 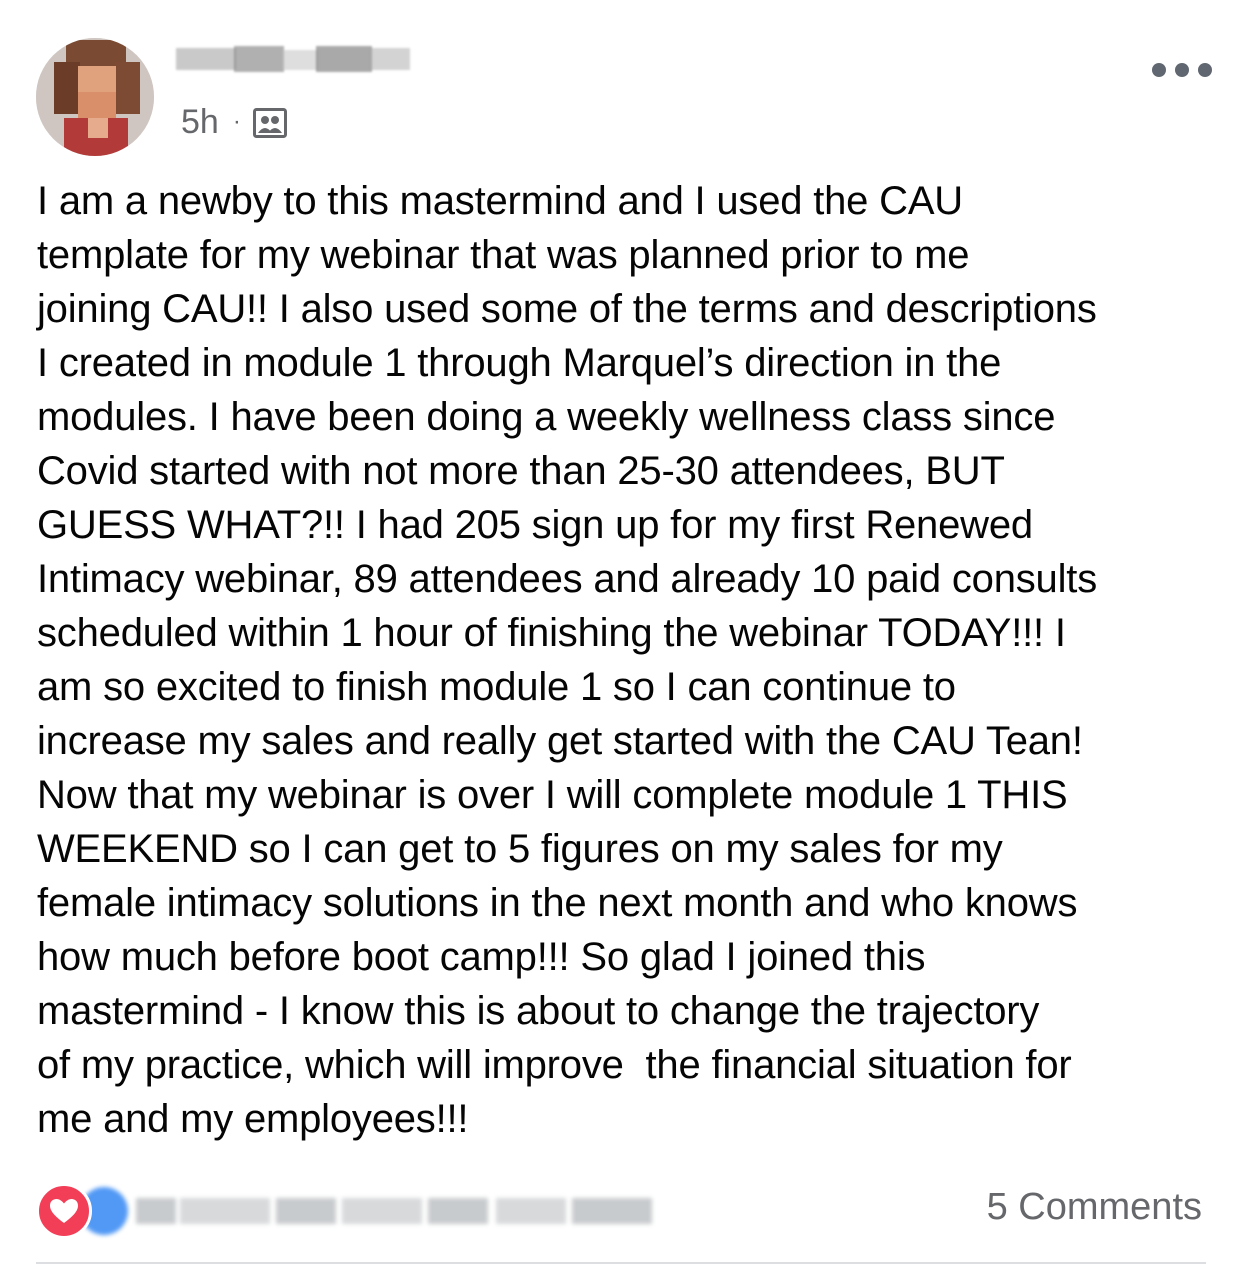 I want to click on comments-count-link: 5 Comments, so click(x=1094, y=1207).